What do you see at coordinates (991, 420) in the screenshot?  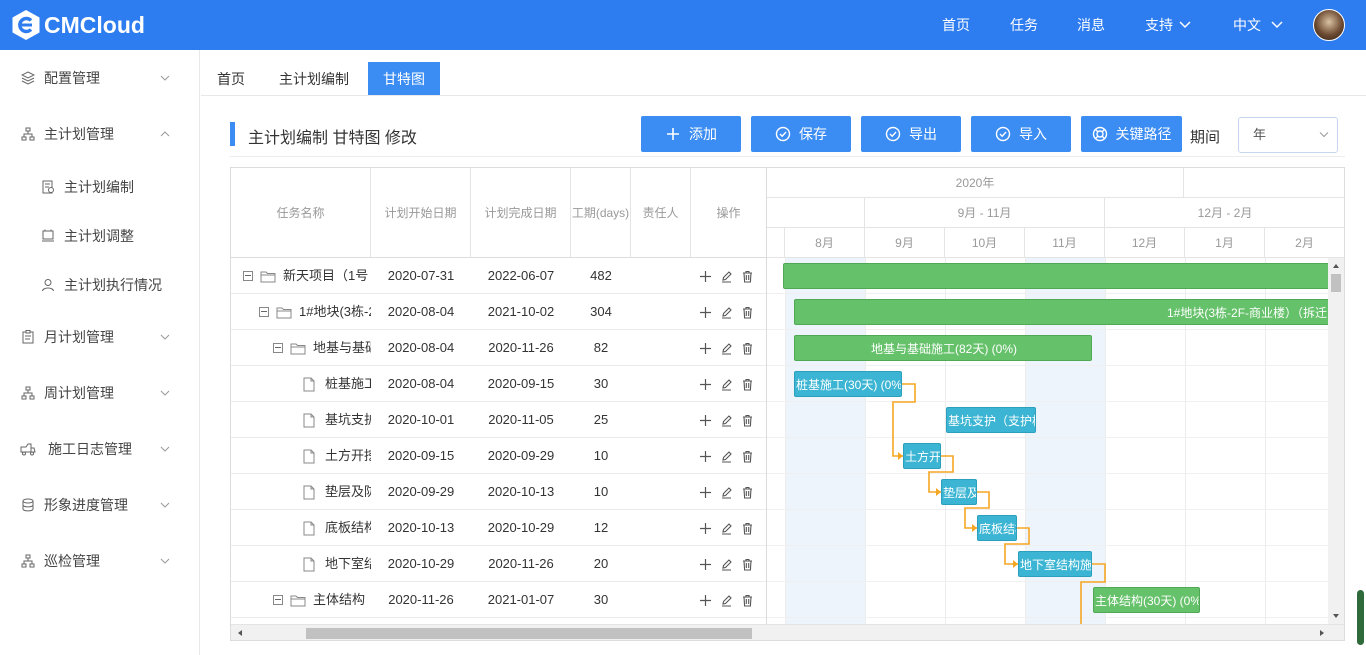 I see `gantt-bar: 基坑支护（支护桩` at bounding box center [991, 420].